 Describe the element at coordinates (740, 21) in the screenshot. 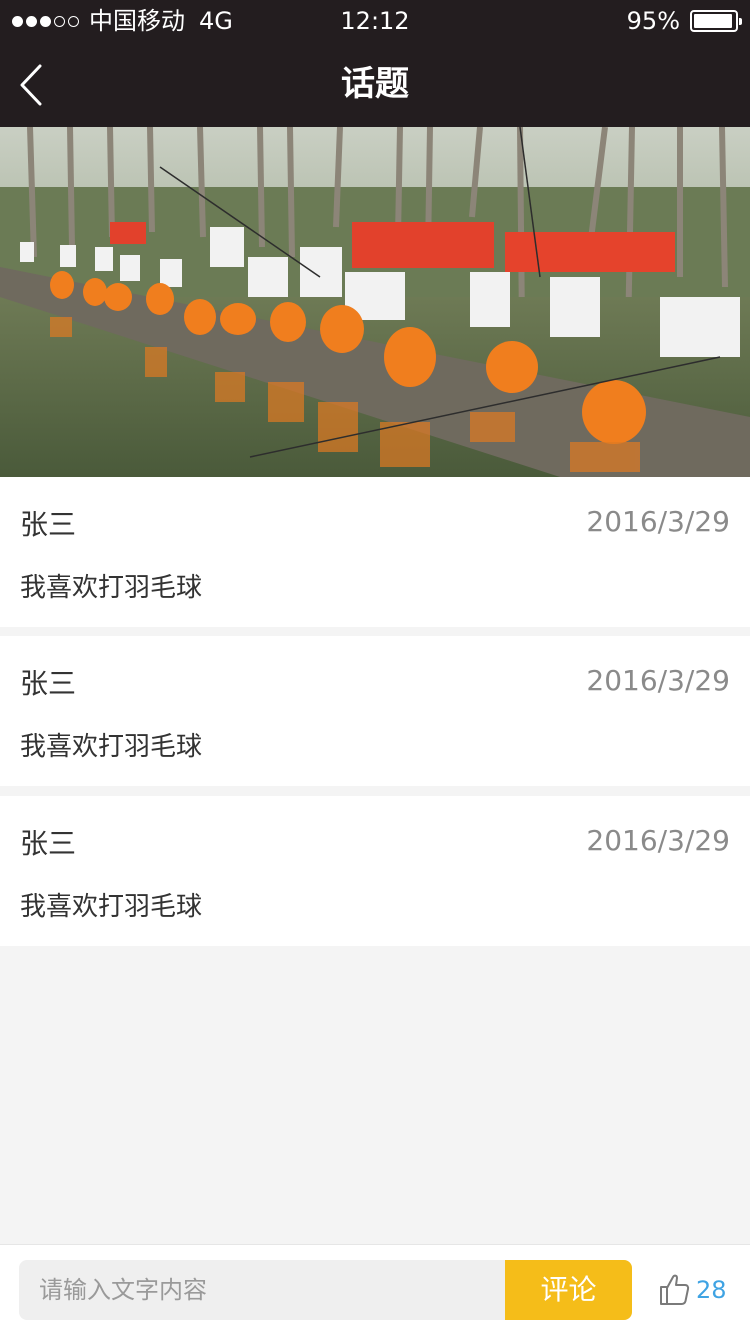

I see `battery-cap` at that location.